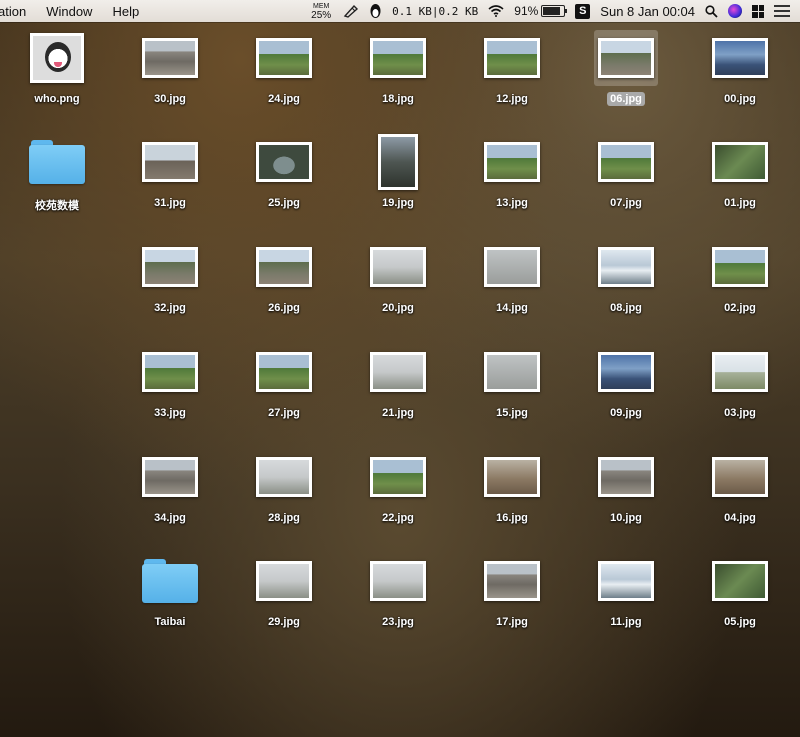 The width and height of the screenshot is (800, 737). Describe the element at coordinates (782, 11) in the screenshot. I see `notification-center-icon` at that location.